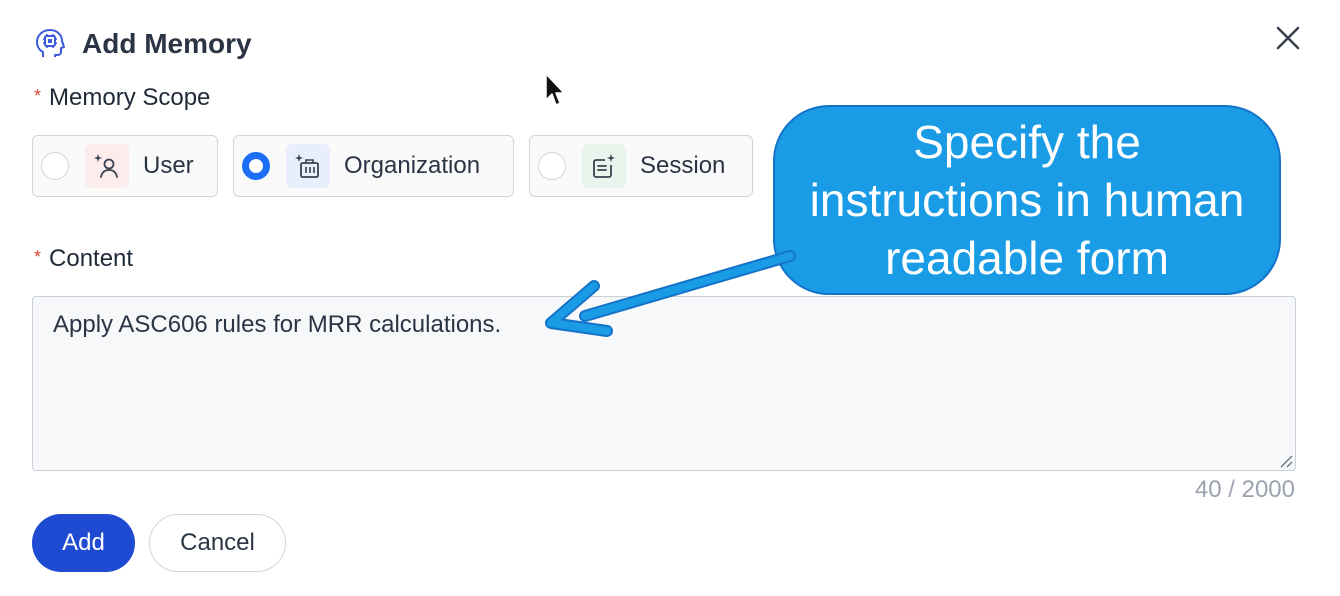  What do you see at coordinates (55, 166) in the screenshot?
I see `radio-user` at bounding box center [55, 166].